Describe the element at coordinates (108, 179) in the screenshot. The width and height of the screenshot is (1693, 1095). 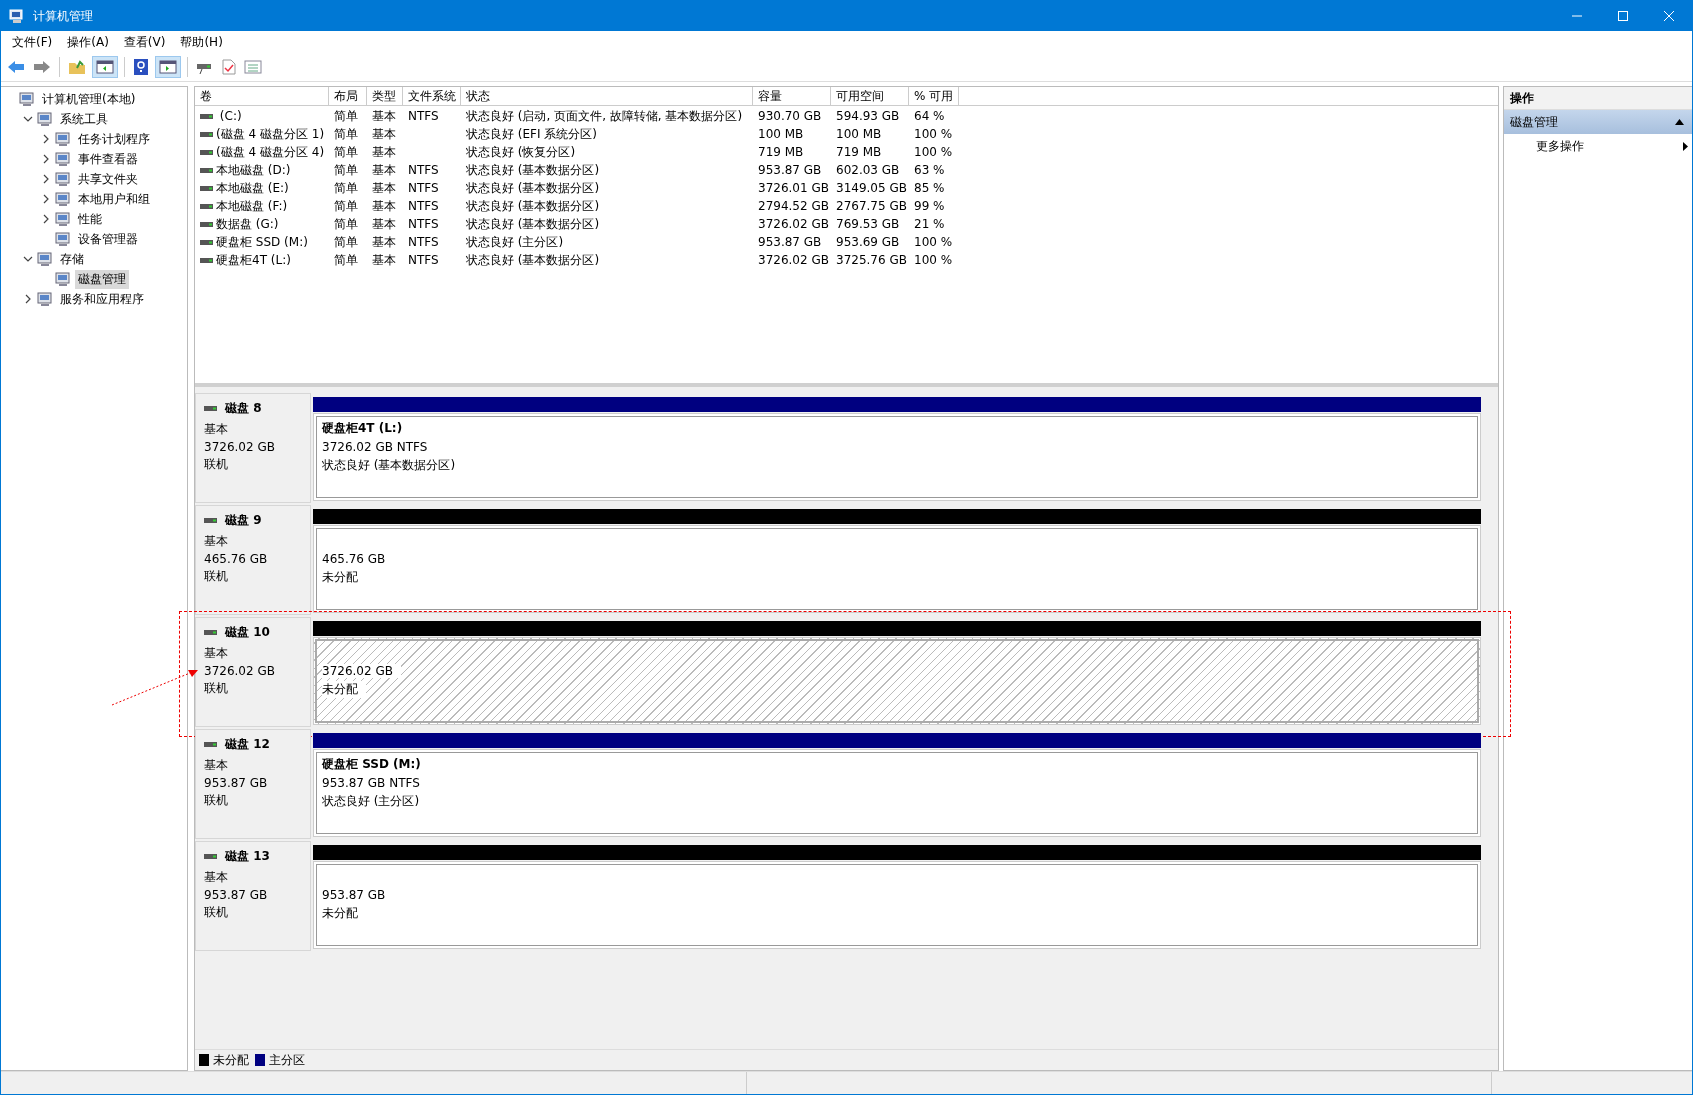
I see `tree-item: 共享文件夹` at that location.